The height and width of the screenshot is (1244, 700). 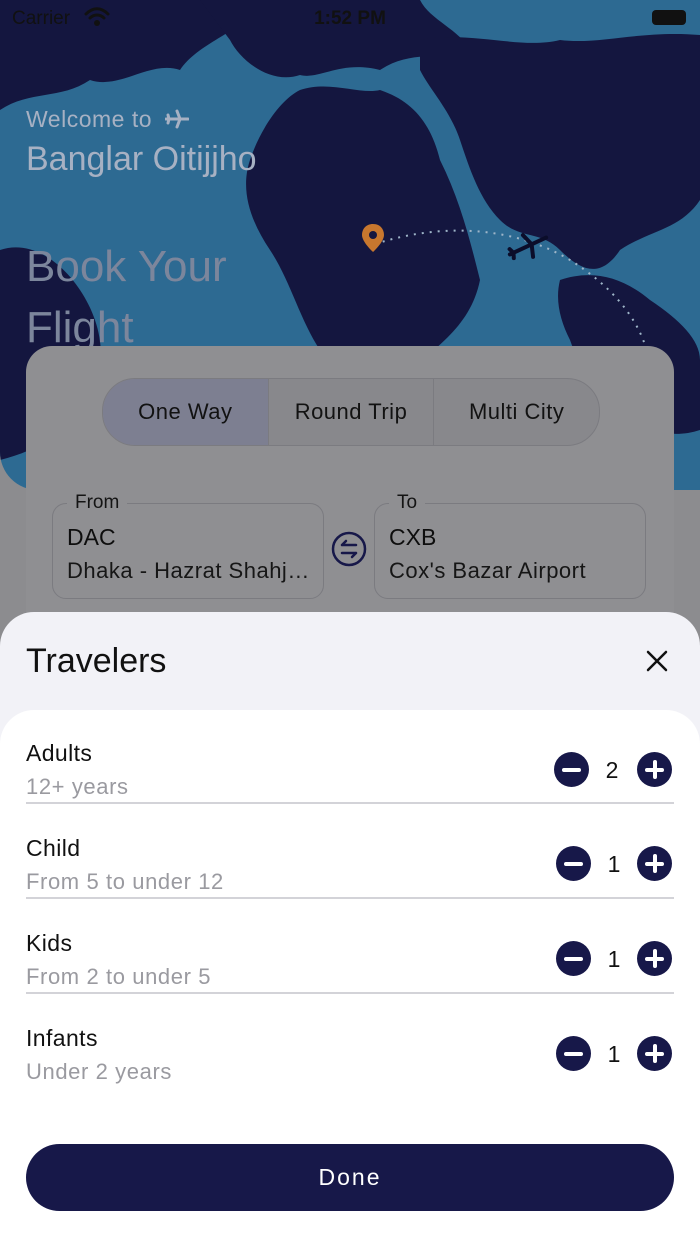 I want to click on to-code: CXB, so click(x=413, y=537).